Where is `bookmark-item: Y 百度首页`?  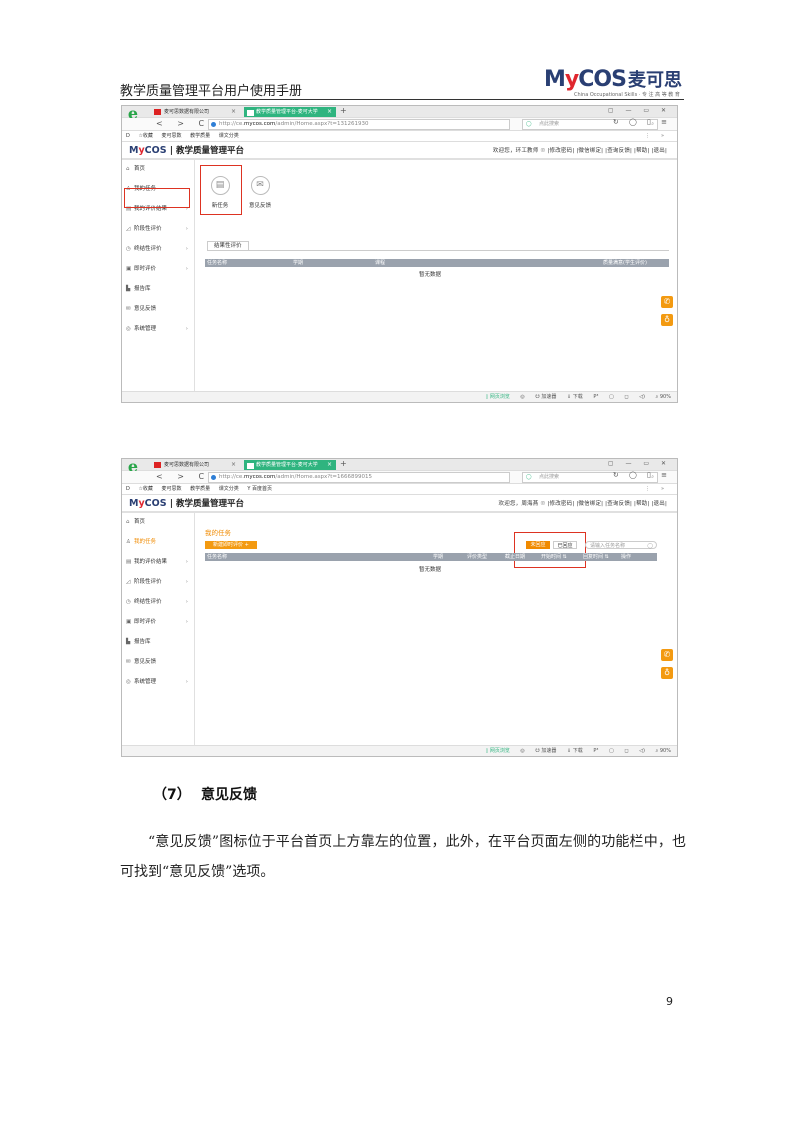
bookmark-item: Y 百度首页 is located at coordinates (259, 489).